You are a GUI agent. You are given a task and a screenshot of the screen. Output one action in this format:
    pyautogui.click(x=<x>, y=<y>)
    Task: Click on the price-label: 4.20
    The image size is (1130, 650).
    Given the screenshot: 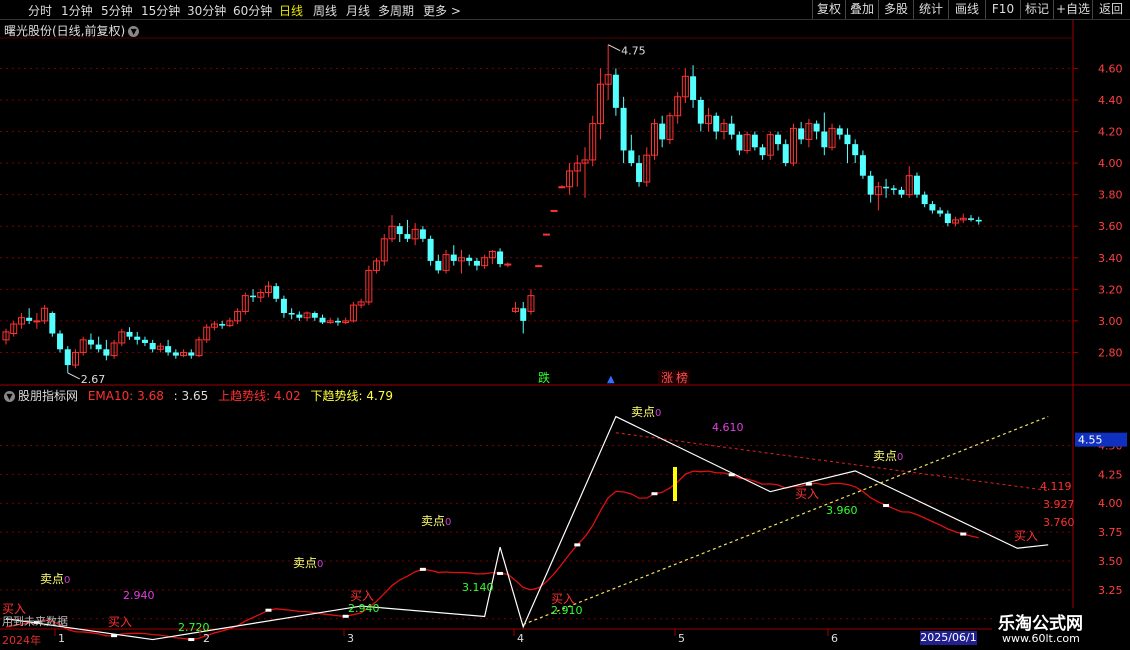 What is the action you would take?
    pyautogui.click(x=1110, y=132)
    